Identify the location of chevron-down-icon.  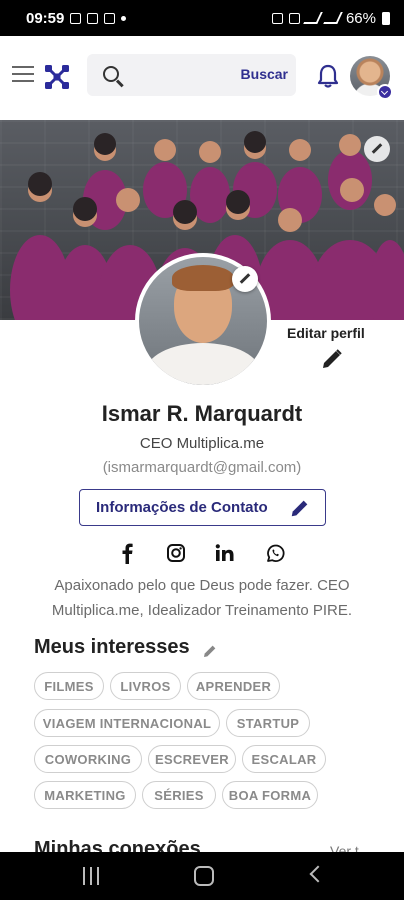
(385, 92).